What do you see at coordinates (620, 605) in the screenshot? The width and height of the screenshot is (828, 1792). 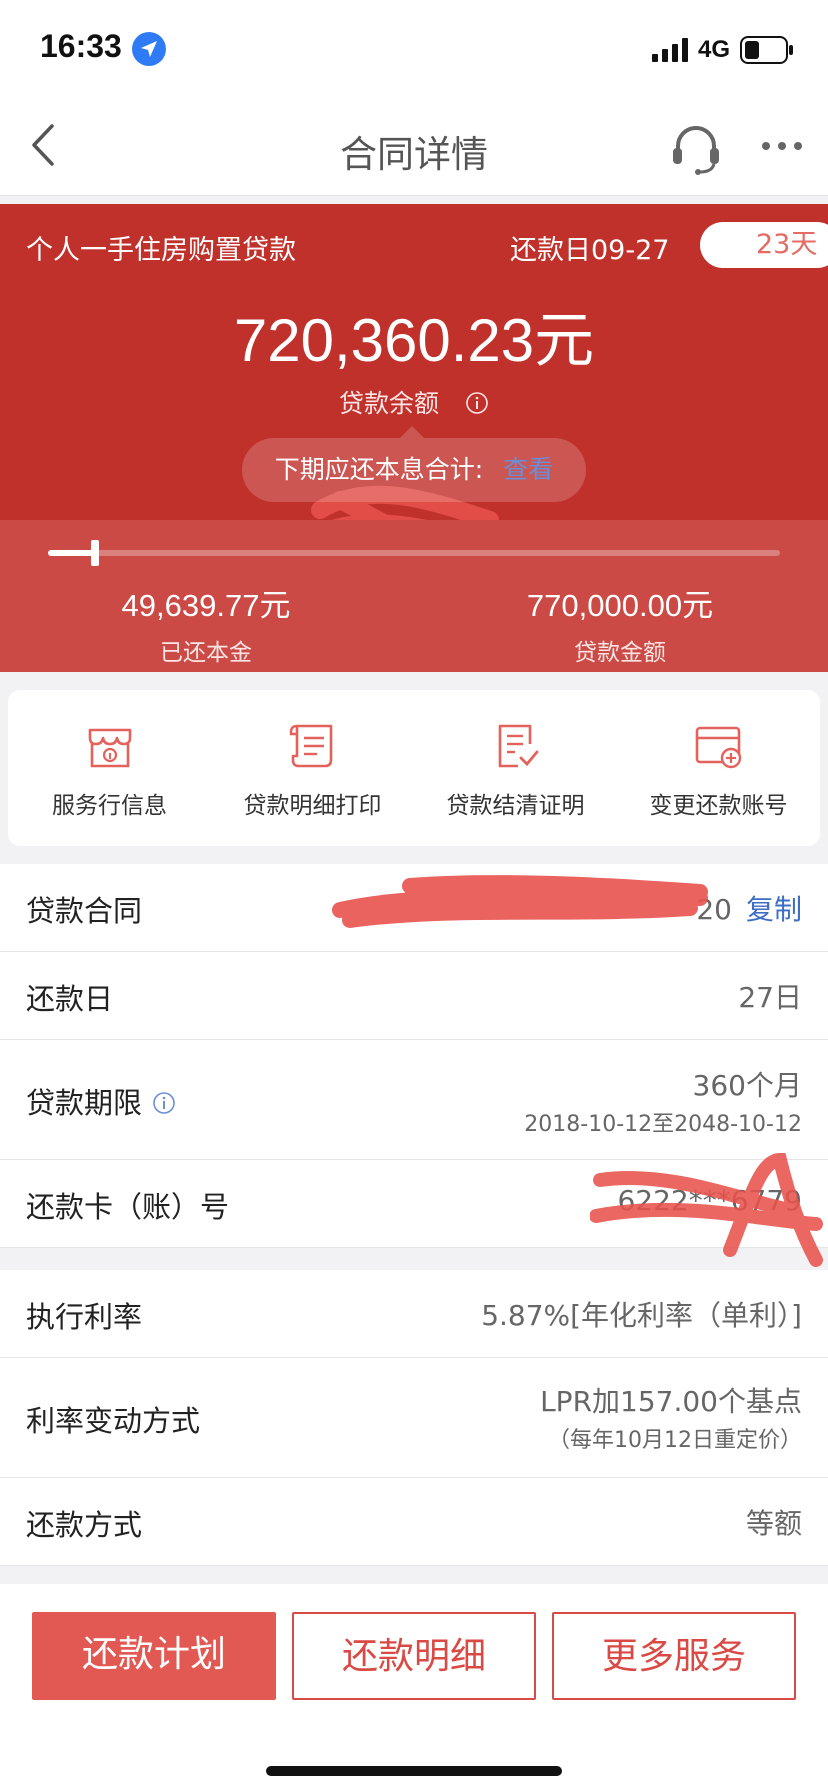 I see `loan-amount-value: 770,000.00元` at bounding box center [620, 605].